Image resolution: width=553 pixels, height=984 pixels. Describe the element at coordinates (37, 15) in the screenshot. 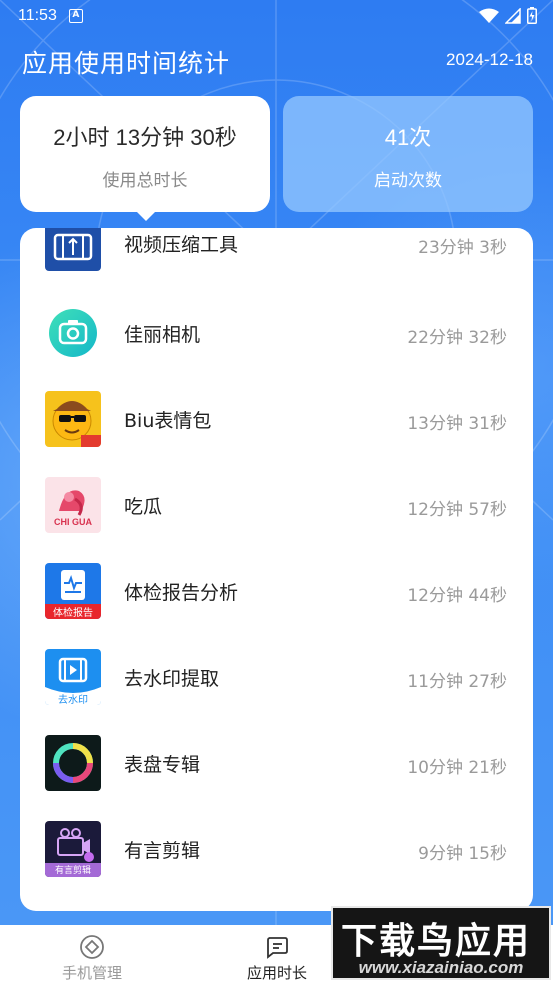

I see `status-time: 11:53` at that location.